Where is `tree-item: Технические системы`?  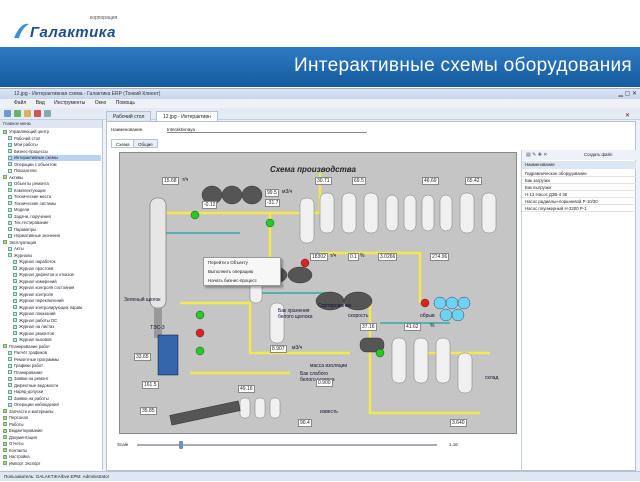
tree-item: Технические системы is located at coordinates (54, 204).